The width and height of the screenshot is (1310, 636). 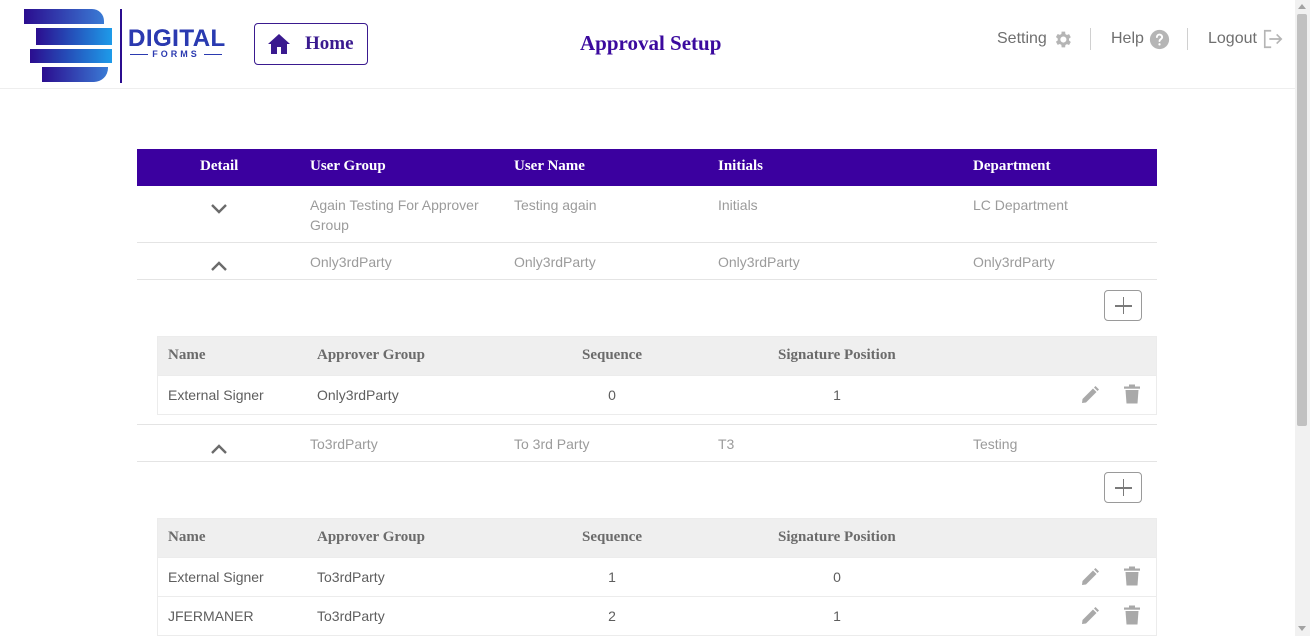 What do you see at coordinates (358, 395) in the screenshot?
I see `sub-cell-approver-group: Only3rdParty` at bounding box center [358, 395].